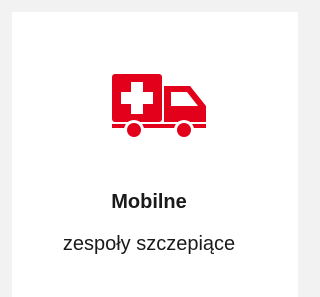 The image size is (320, 297). What do you see at coordinates (149, 244) in the screenshot?
I see `card-subtitle: zespoły szczepiące` at bounding box center [149, 244].